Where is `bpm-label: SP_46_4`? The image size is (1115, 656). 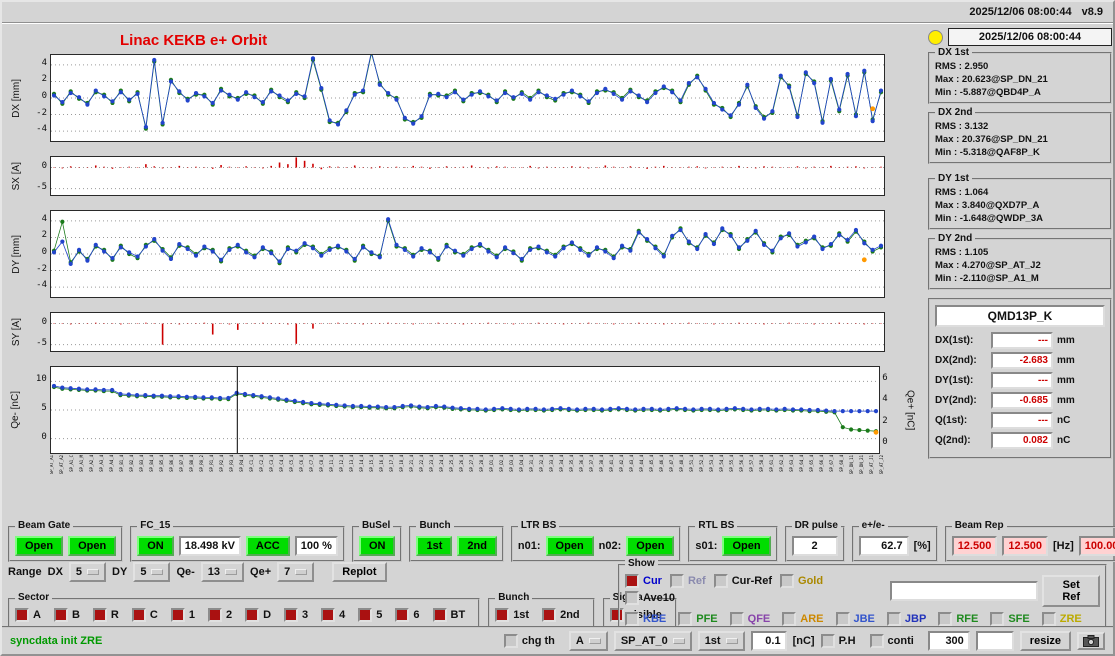 bpm-label: SP_46_4 is located at coordinates (661, 463).